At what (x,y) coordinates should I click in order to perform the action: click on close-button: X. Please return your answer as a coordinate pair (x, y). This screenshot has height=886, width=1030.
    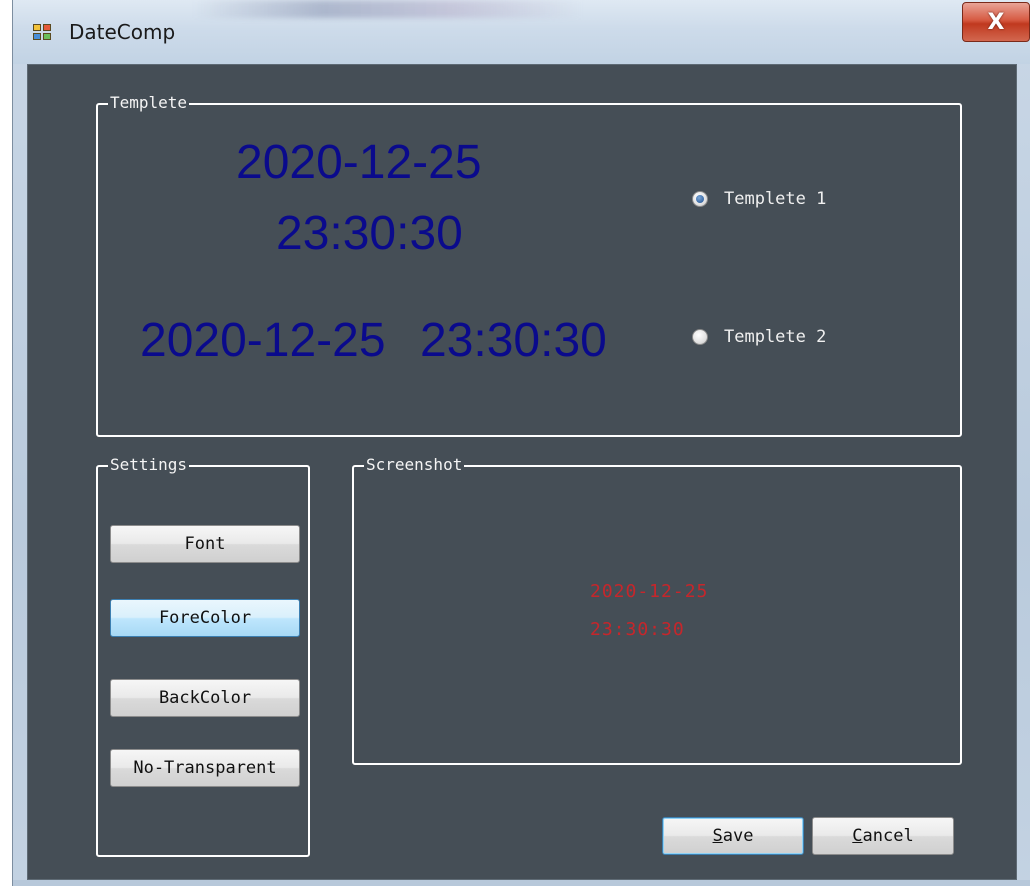
    Looking at the image, I should click on (996, 22).